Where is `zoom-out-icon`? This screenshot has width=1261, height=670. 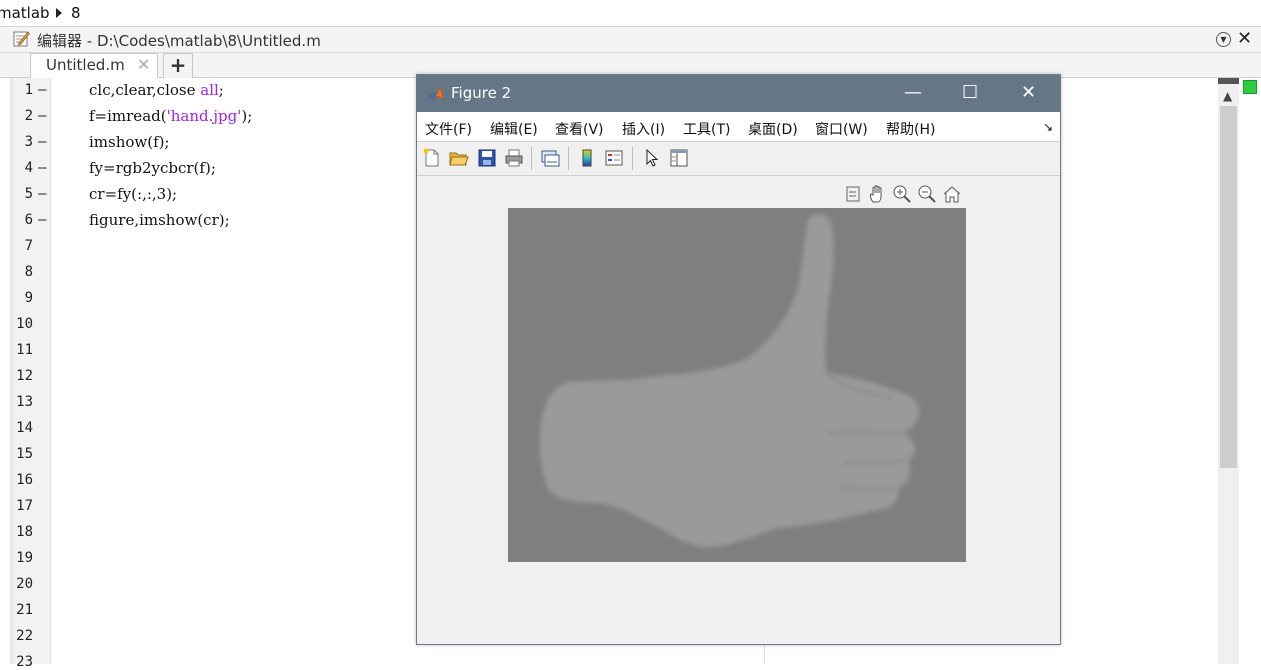
zoom-out-icon is located at coordinates (927, 194).